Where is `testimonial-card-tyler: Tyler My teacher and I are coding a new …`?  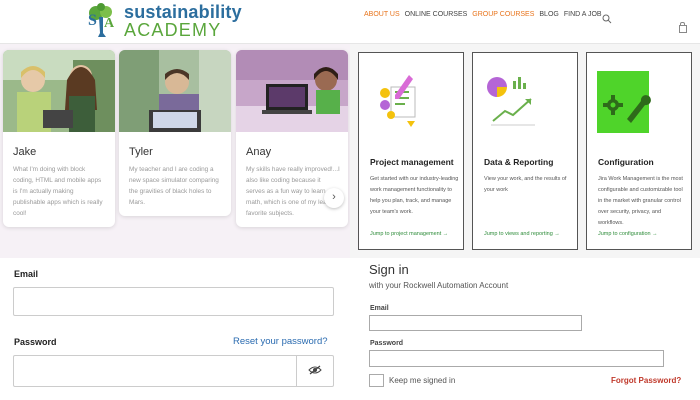 testimonial-card-tyler: Tyler My teacher and I are coding a new … is located at coordinates (175, 133).